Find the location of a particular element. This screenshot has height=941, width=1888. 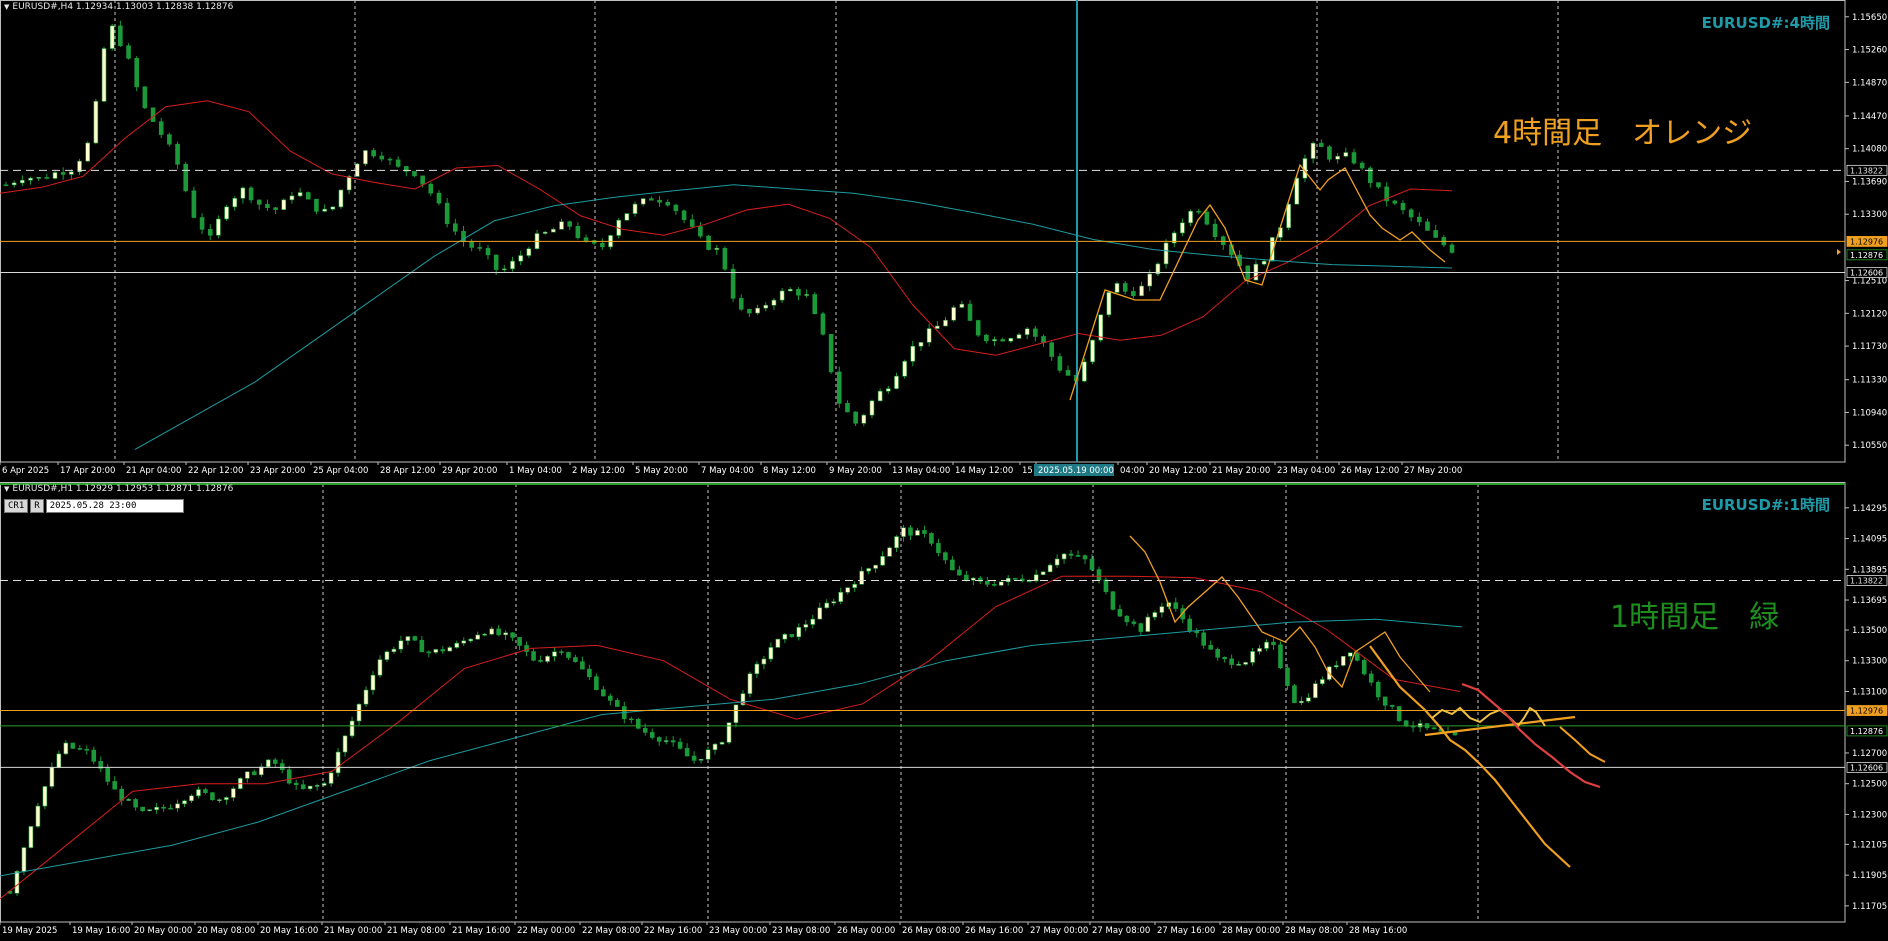

time-label: 22 May 00:00 is located at coordinates (546, 931).